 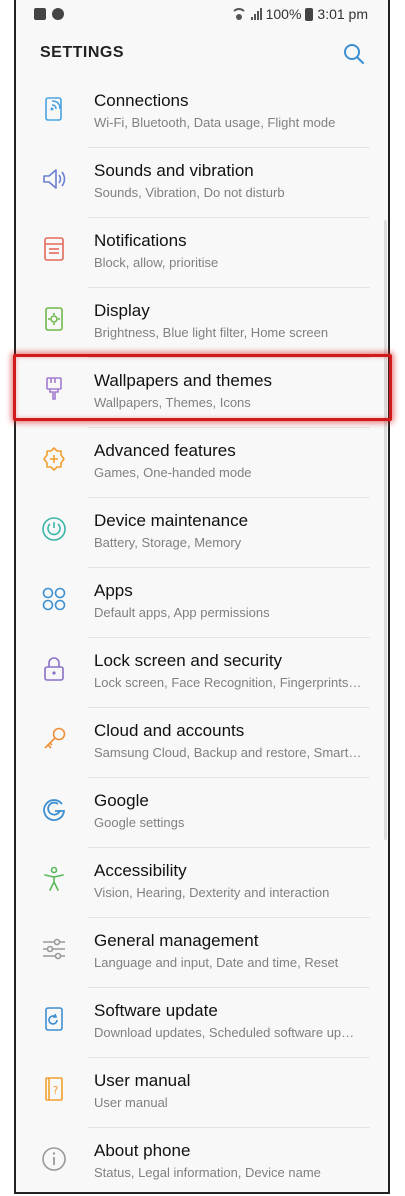 What do you see at coordinates (183, 380) in the screenshot?
I see `item-title: Wallpapers and themes` at bounding box center [183, 380].